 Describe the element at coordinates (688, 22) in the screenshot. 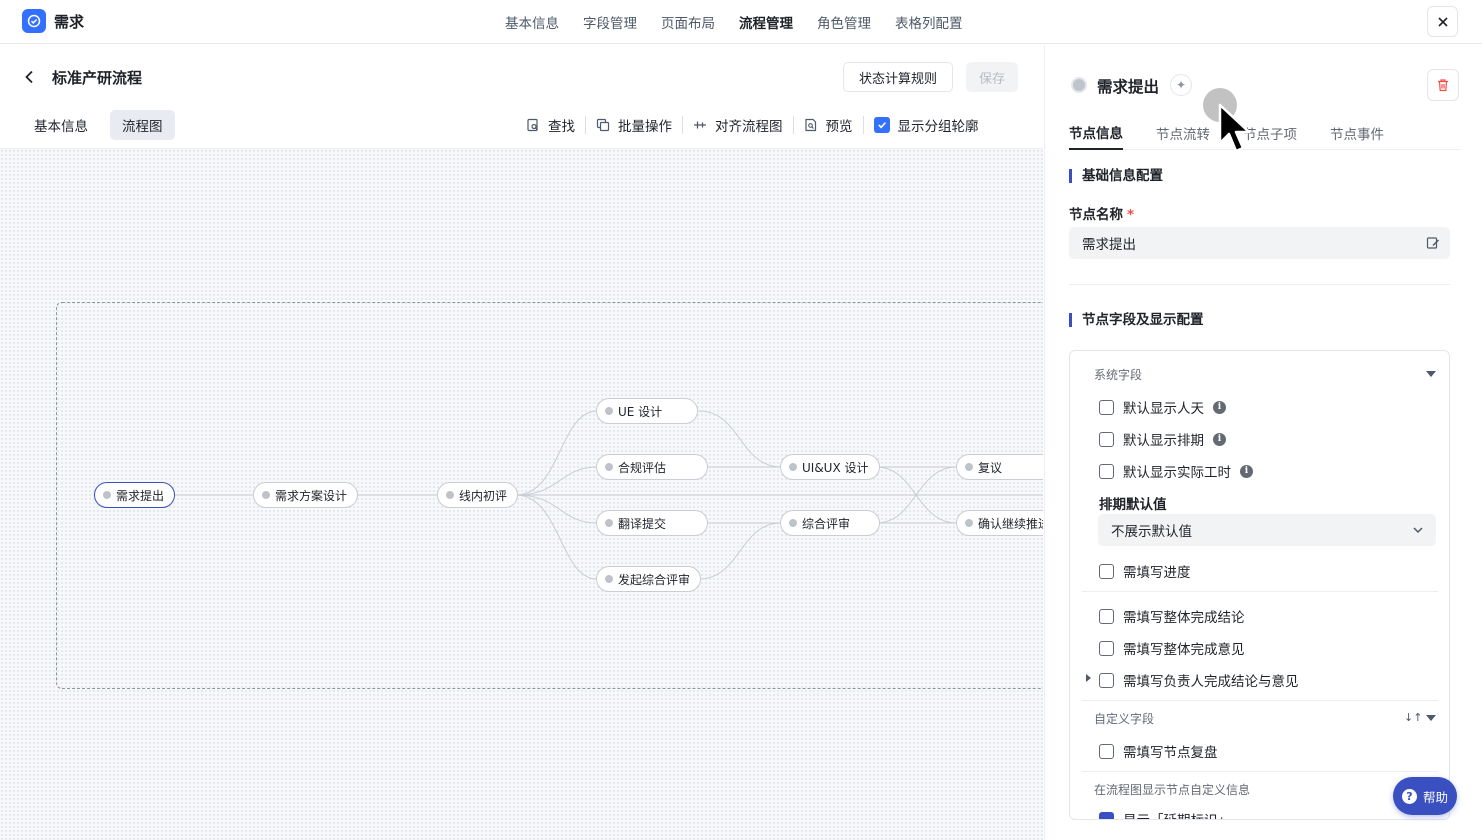

I see `nav-tab-page-layout: 页面布局` at that location.